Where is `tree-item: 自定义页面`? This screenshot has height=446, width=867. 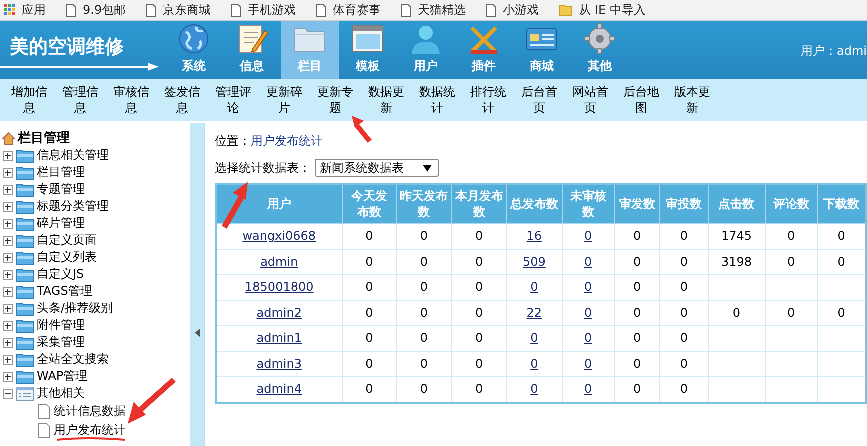 tree-item: 自定义页面 is located at coordinates (95, 240).